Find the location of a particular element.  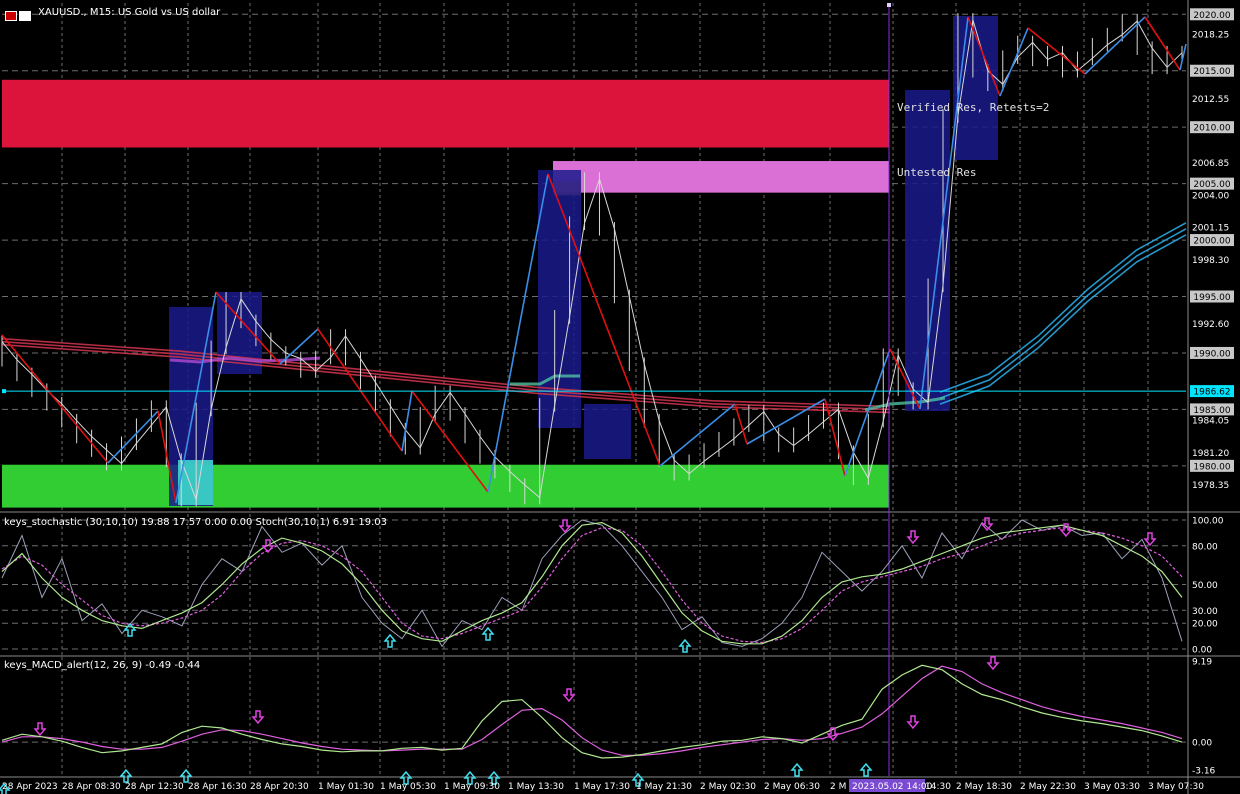

macd-tick-label: 9.19 is located at coordinates (1202, 663).